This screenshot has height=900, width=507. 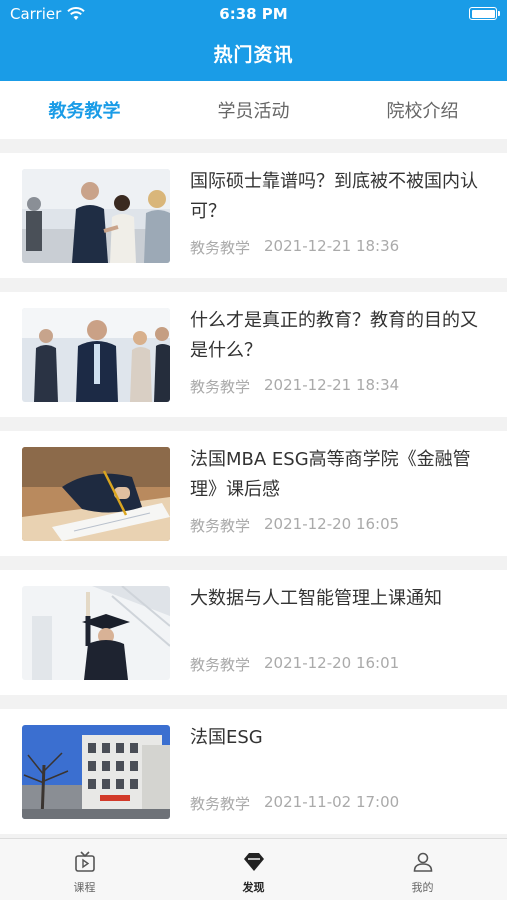 I want to click on article-meta: 教务教学 2021-11-02 17:00, so click(x=294, y=803).